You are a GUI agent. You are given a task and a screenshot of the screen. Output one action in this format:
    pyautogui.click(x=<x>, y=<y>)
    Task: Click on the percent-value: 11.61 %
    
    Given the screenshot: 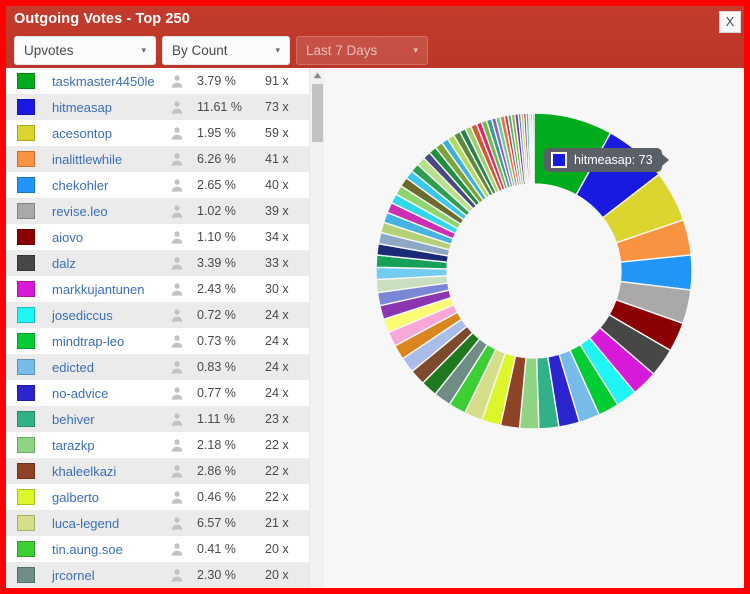 What is the action you would take?
    pyautogui.click(x=219, y=107)
    